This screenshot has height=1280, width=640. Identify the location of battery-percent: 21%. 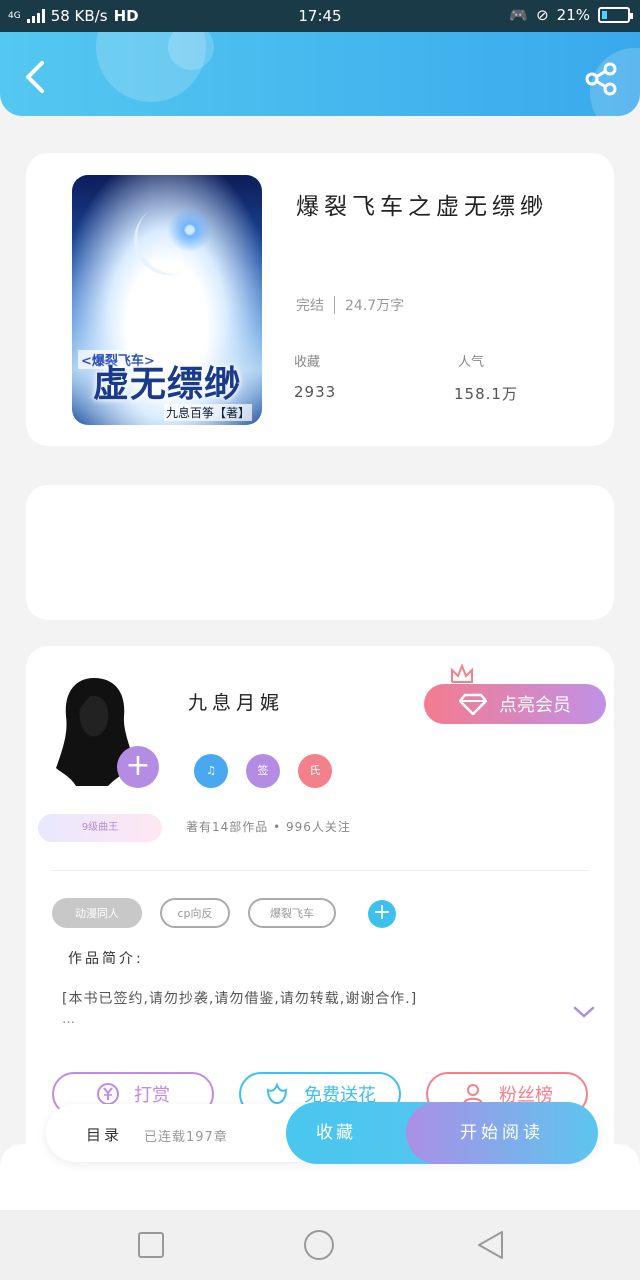
(573, 15).